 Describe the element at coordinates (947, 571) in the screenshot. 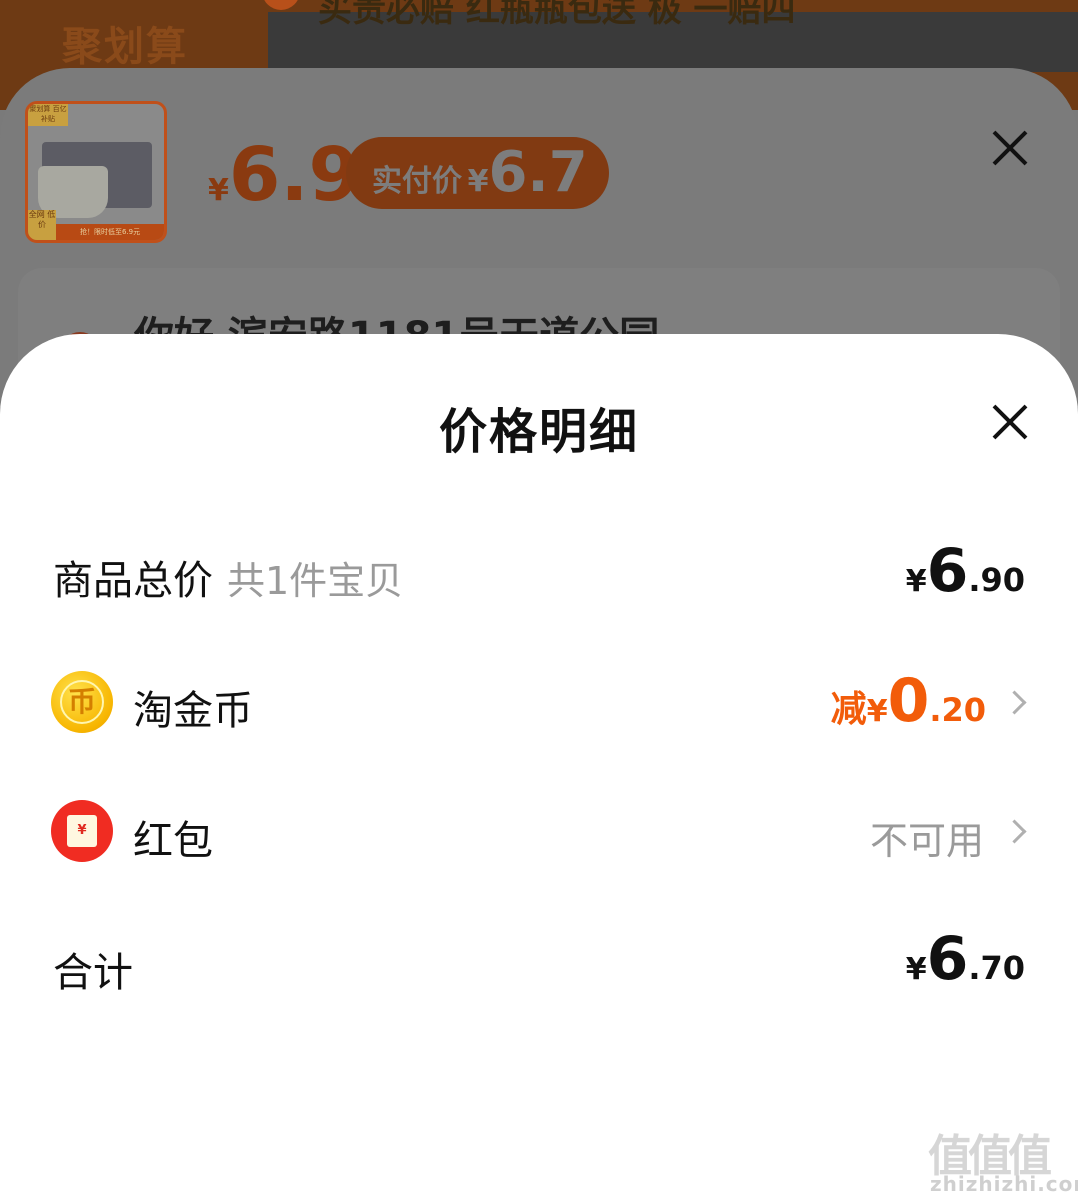

I see `subtotal-int: 6` at that location.